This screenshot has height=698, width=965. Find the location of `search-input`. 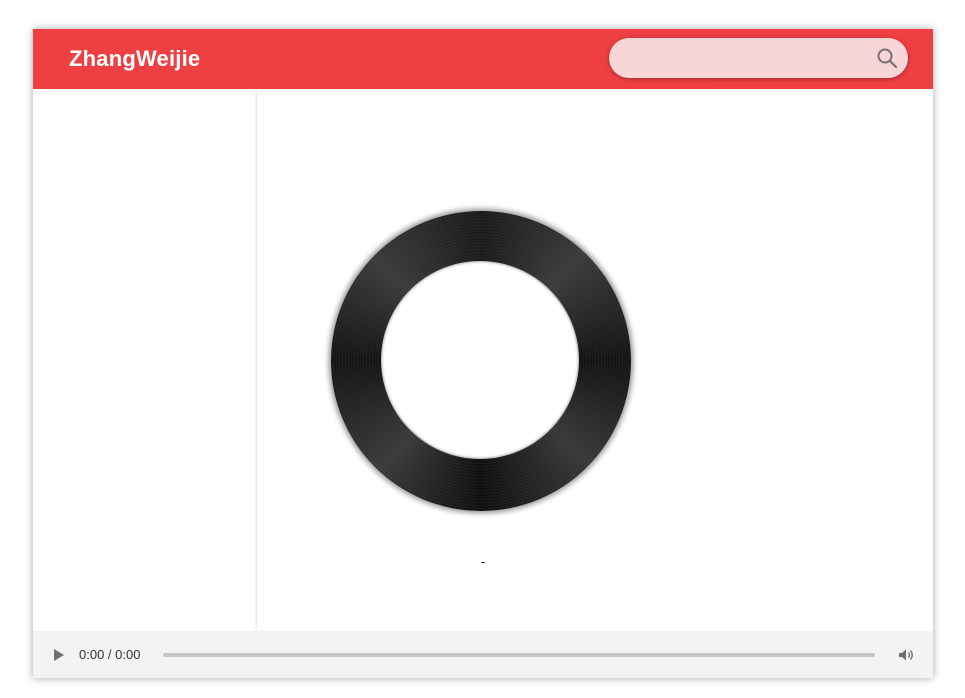

search-input is located at coordinates (745, 59).